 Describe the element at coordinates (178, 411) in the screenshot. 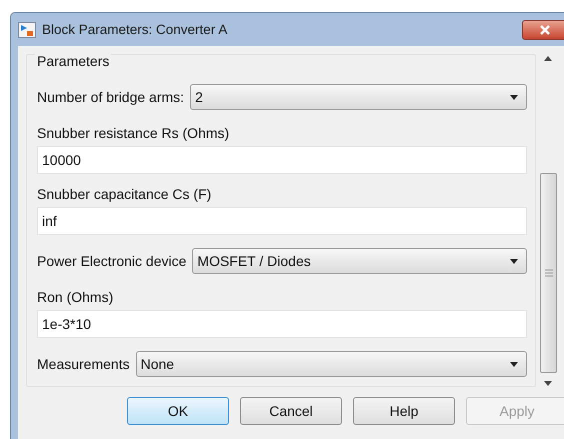

I see `dialog-button: OK` at that location.